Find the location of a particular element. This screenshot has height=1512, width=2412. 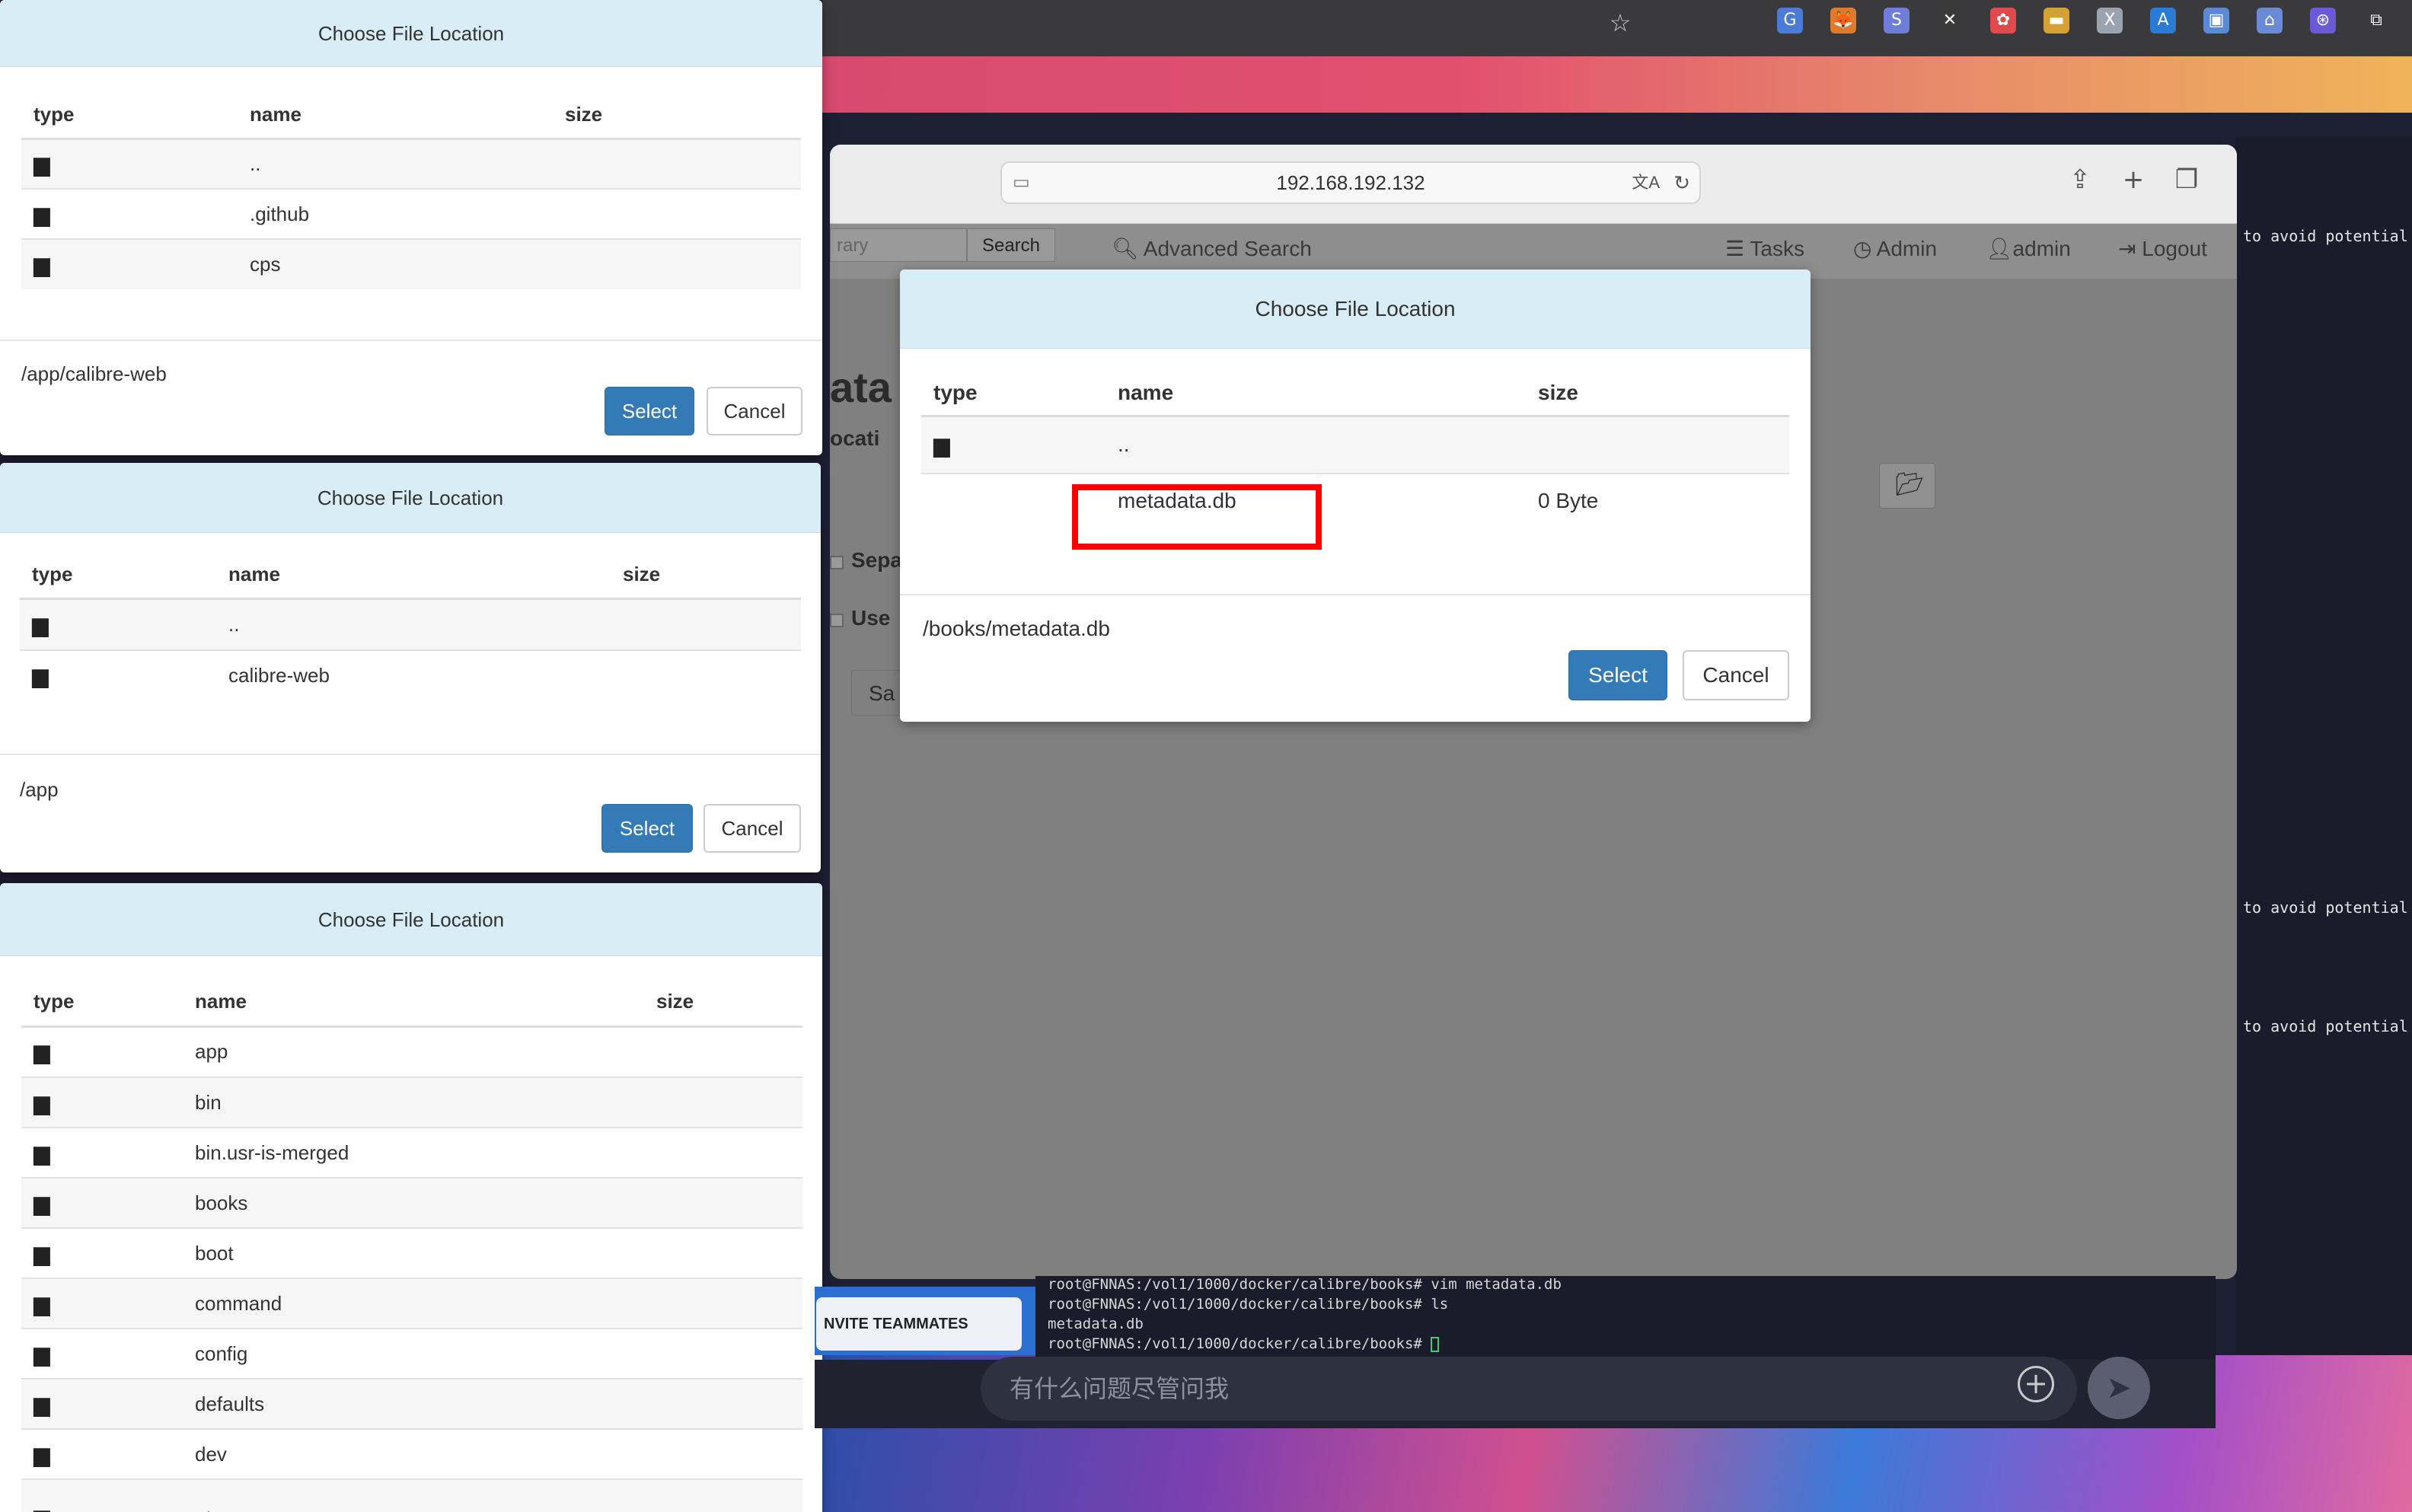

column-header-type: type is located at coordinates (124, 575).